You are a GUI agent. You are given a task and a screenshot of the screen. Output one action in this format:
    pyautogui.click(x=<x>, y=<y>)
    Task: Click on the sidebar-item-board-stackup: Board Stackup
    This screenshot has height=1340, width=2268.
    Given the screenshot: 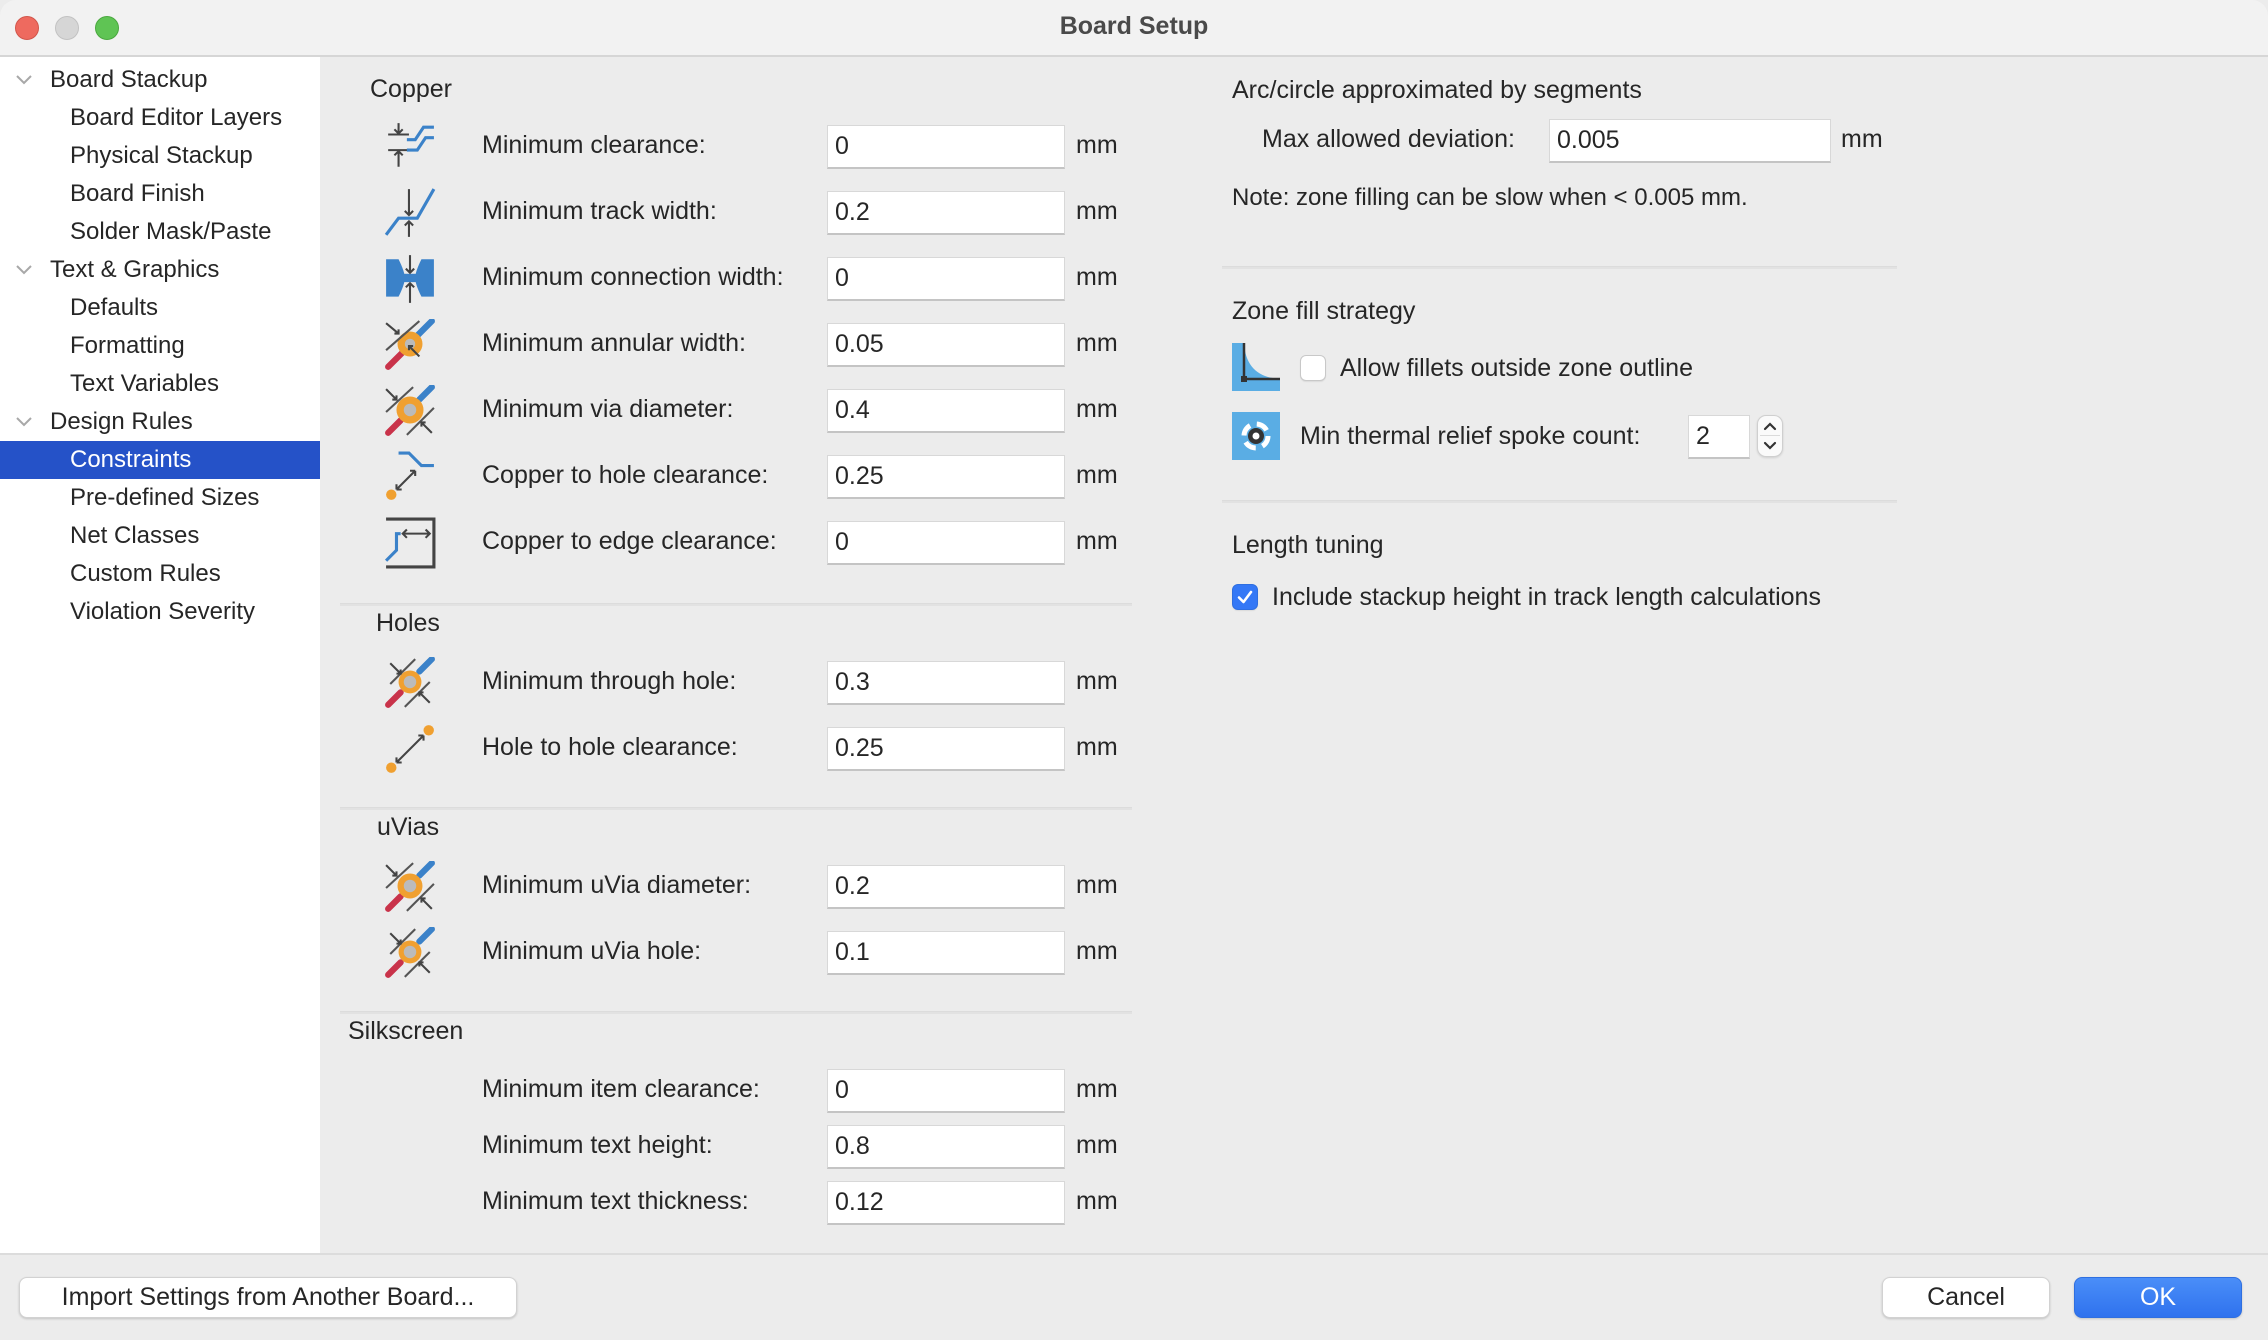 What is the action you would take?
    pyautogui.click(x=160, y=80)
    